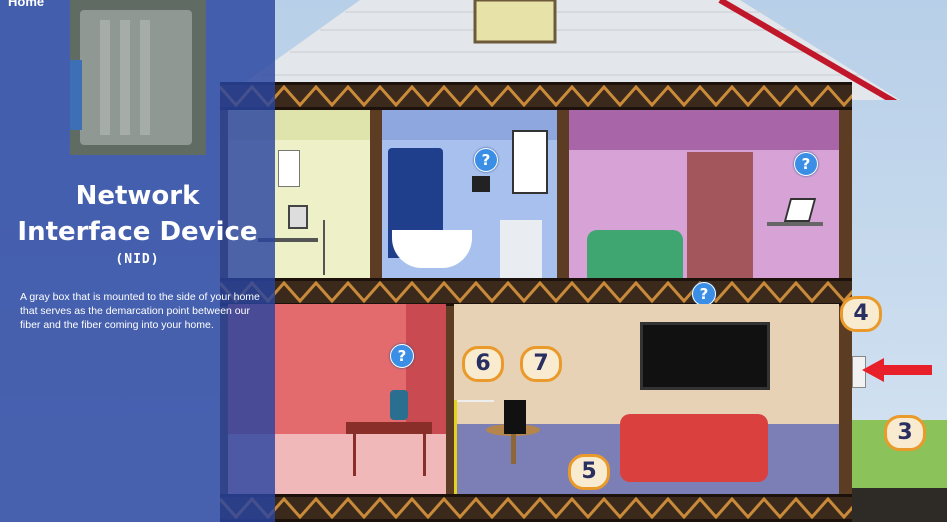  I want to click on fiber-line, so click(455, 447).